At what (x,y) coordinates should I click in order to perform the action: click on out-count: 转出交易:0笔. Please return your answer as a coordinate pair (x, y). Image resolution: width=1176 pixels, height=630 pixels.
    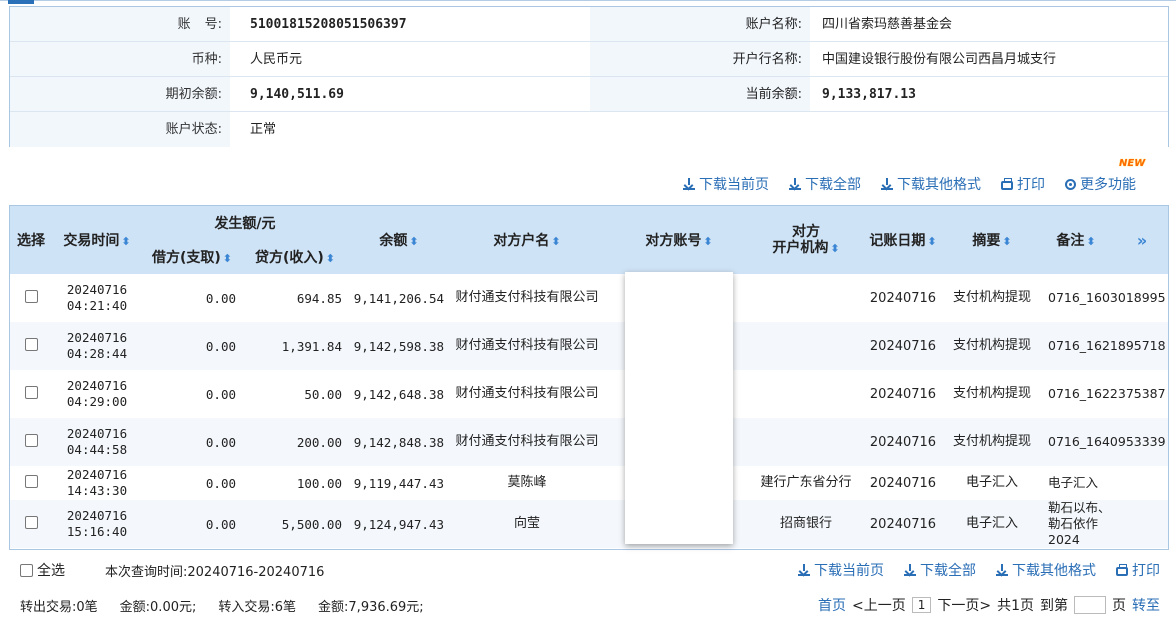
    Looking at the image, I should click on (59, 607).